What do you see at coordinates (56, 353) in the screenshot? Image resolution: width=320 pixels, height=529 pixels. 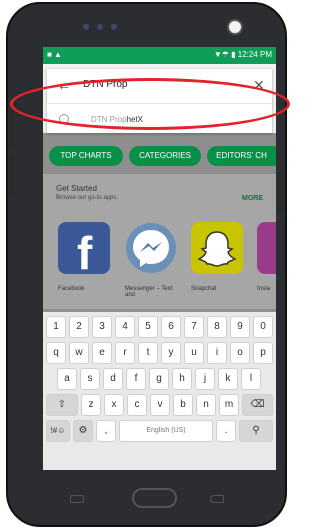 I see `key-q: q` at bounding box center [56, 353].